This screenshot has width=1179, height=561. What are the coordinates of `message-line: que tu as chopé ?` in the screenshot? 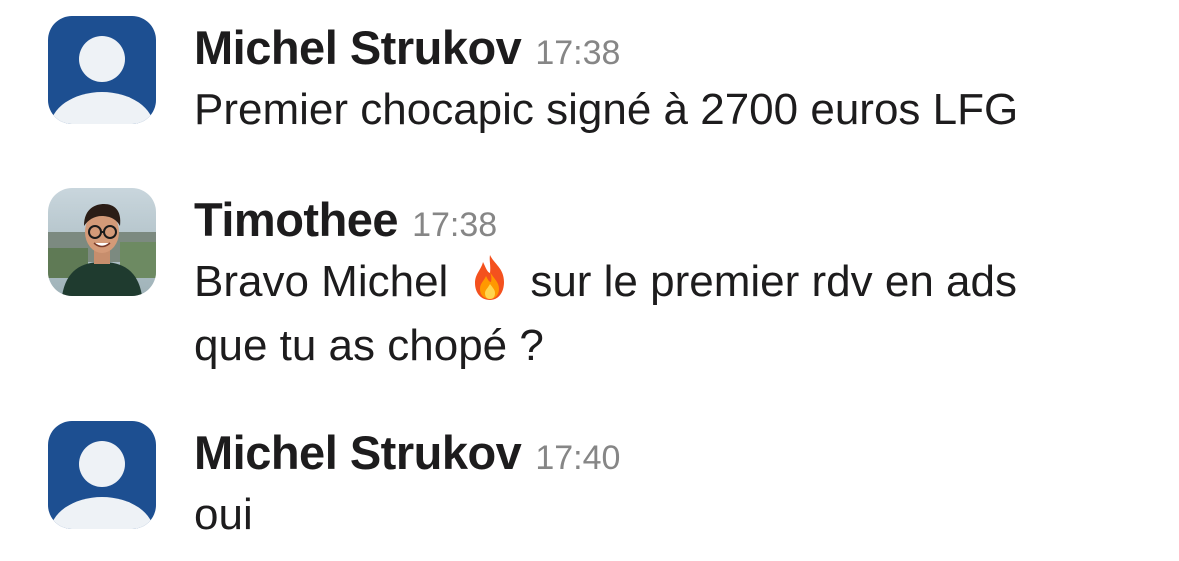 It's located at (369, 345).